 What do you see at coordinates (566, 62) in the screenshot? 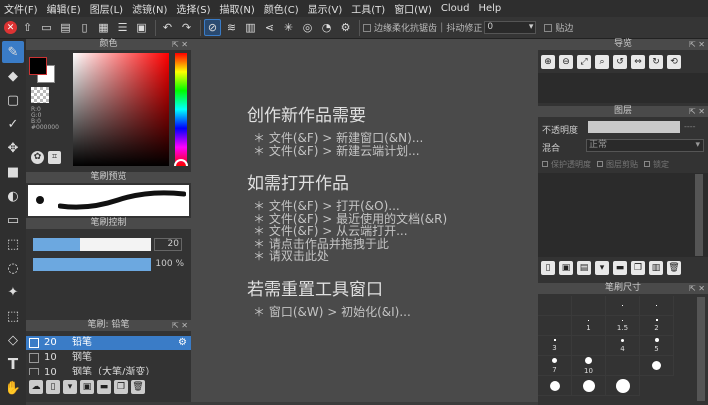
I see `zoom-out-icon: ⊖` at bounding box center [566, 62].